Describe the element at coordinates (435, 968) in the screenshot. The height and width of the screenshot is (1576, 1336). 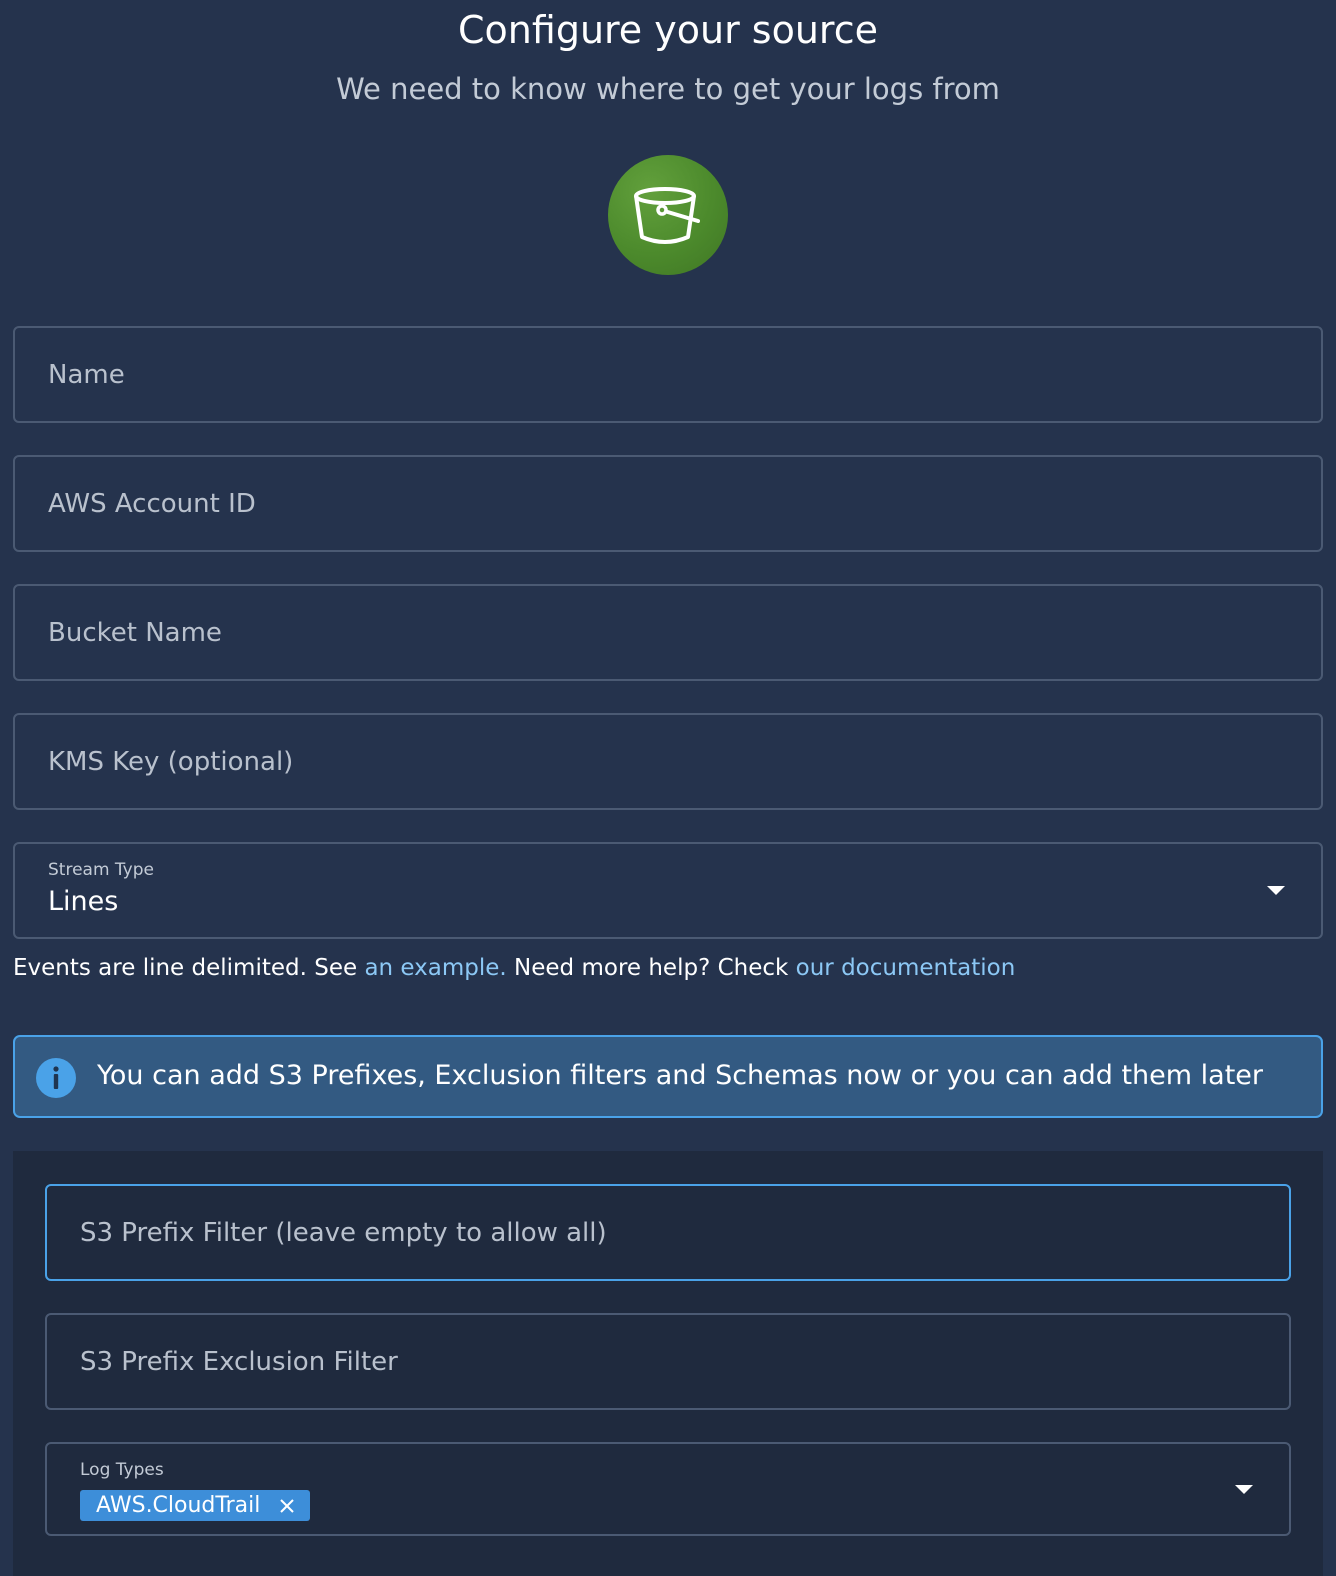
I see `example-link: an example.` at that location.